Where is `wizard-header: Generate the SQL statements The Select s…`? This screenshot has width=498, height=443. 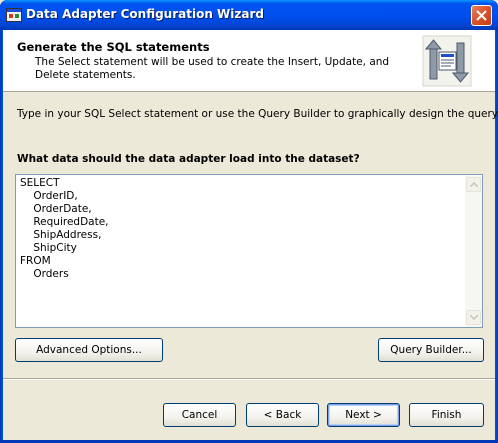 wizard-header: Generate the SQL statements The Select s… is located at coordinates (249, 61).